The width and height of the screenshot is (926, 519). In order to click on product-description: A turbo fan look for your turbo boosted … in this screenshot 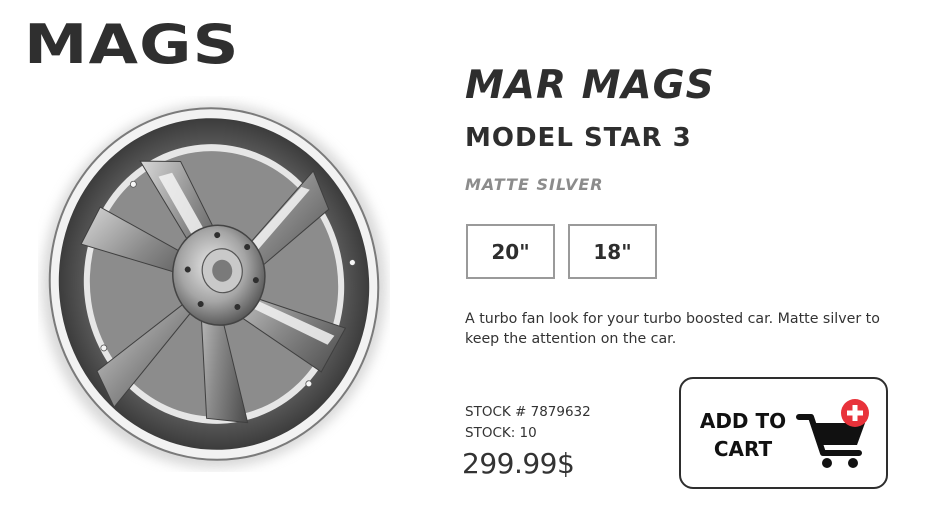, I will do `click(672, 329)`.